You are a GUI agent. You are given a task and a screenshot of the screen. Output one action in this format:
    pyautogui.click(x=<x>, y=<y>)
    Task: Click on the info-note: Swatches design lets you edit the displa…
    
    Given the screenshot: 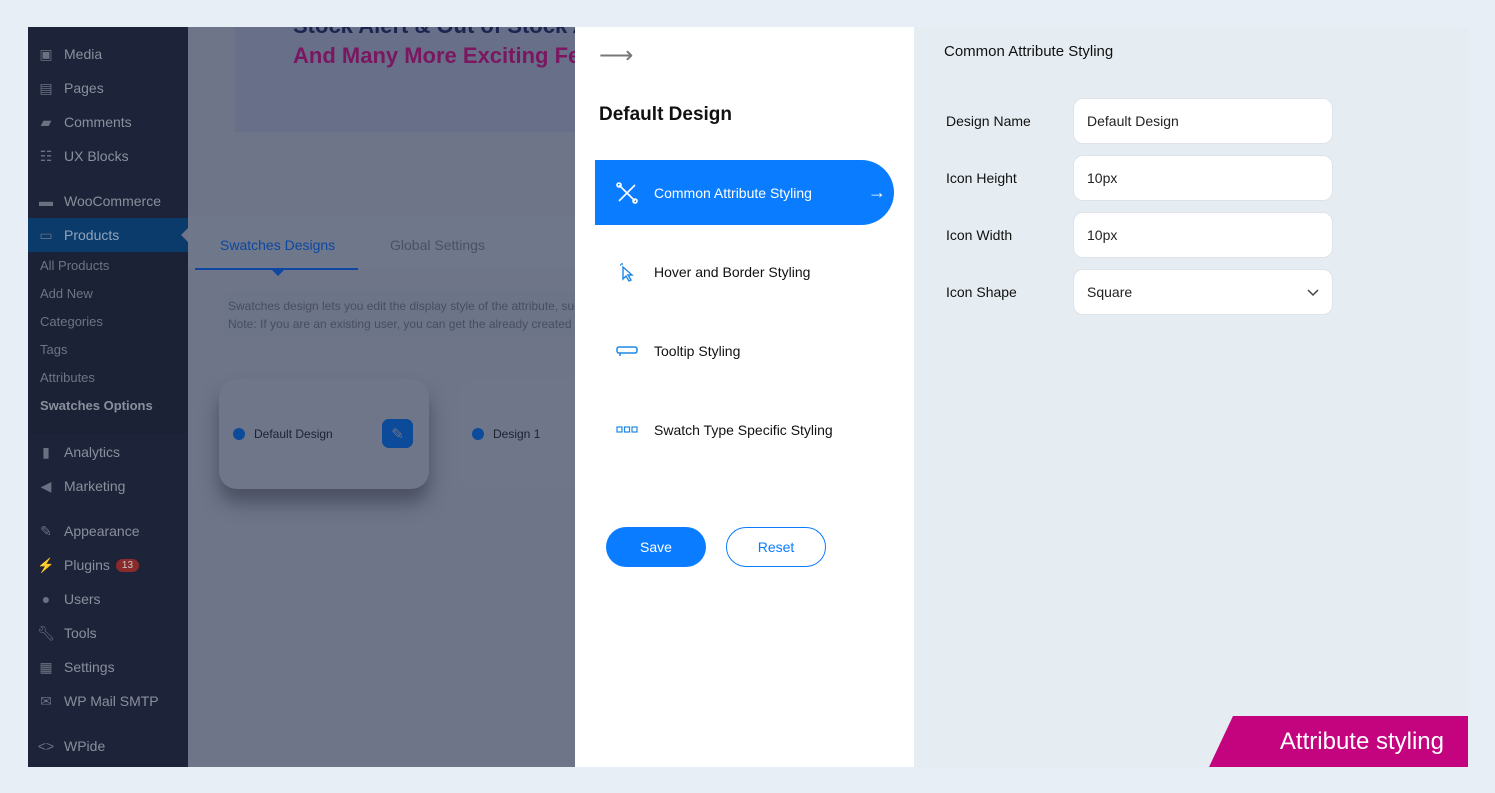 What is the action you would take?
    pyautogui.click(x=399, y=314)
    